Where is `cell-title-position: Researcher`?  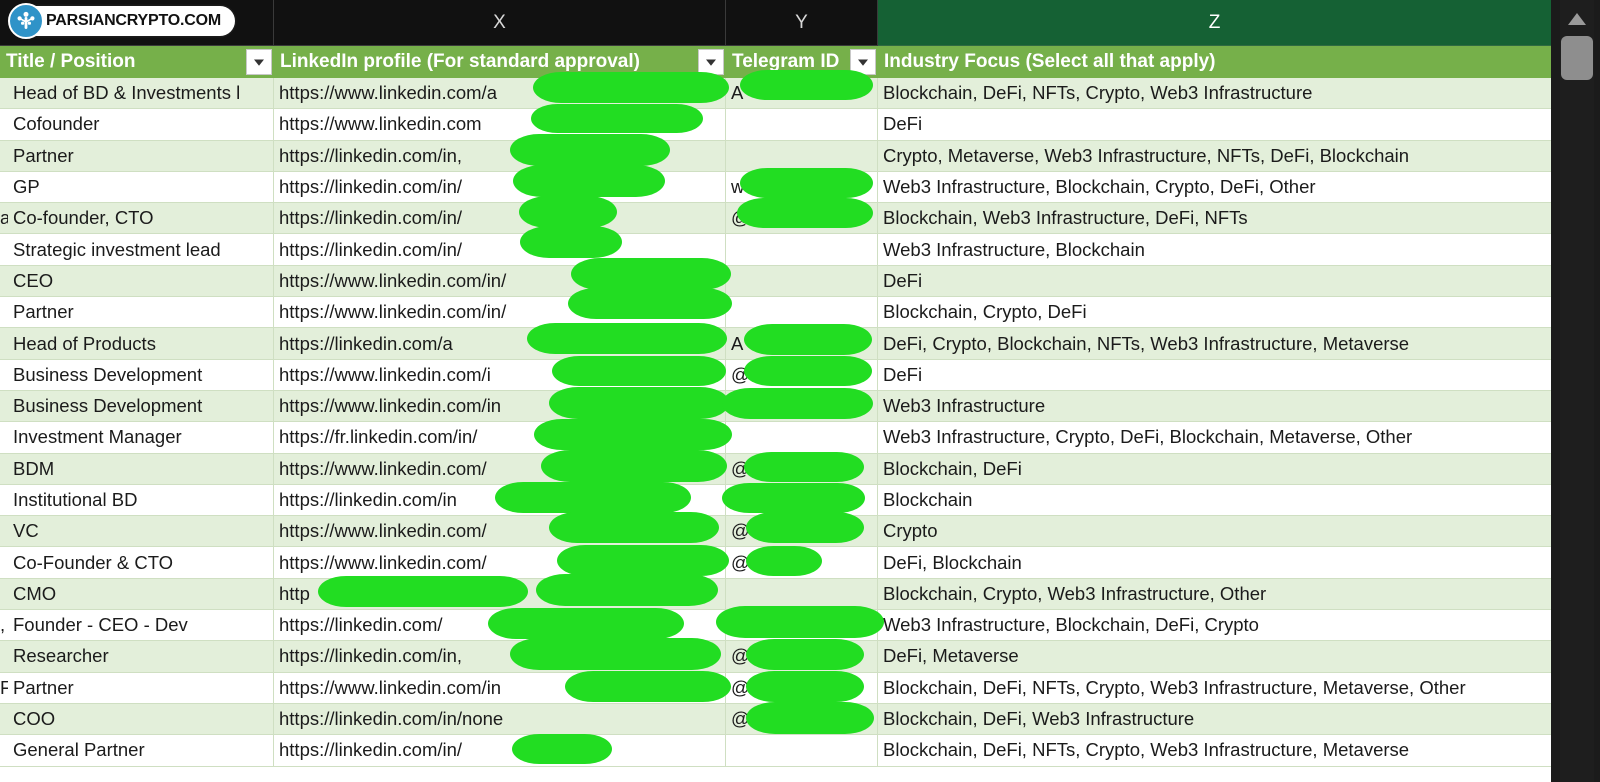 cell-title-position: Researcher is located at coordinates (141, 656).